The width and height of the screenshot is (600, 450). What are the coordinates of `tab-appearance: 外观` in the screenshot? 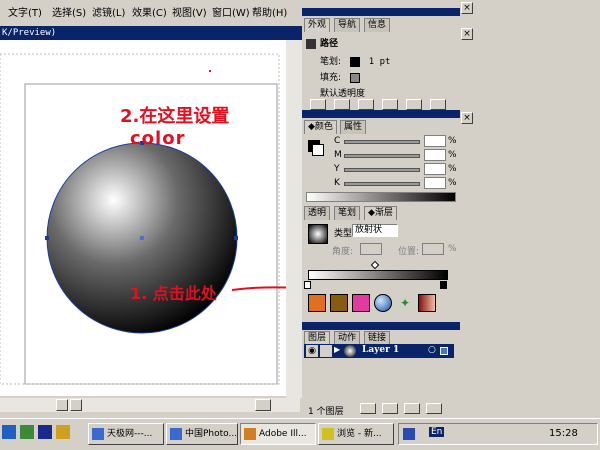 It's located at (317, 25).